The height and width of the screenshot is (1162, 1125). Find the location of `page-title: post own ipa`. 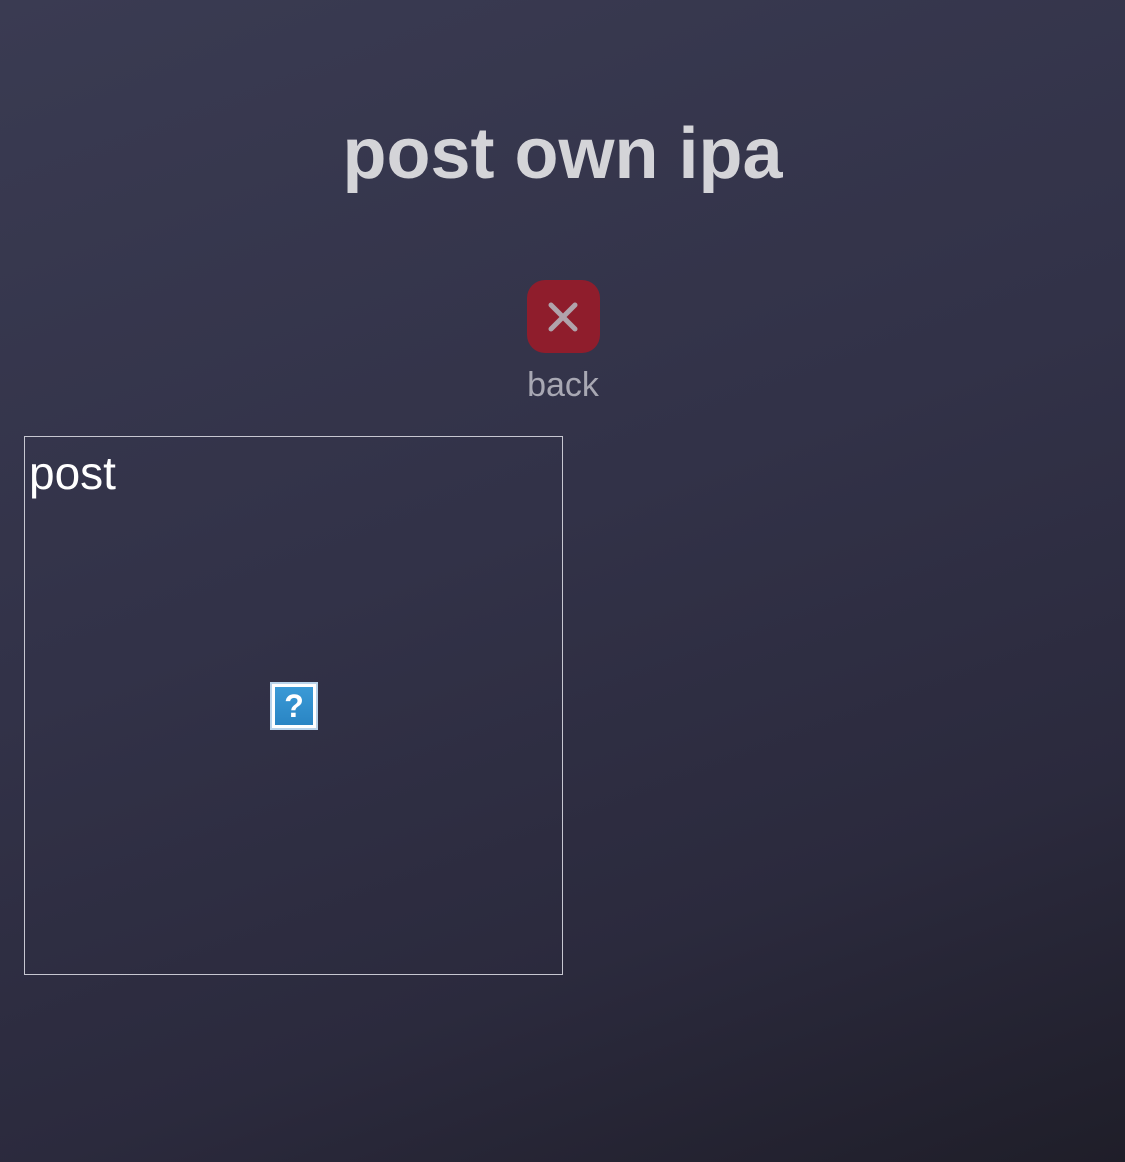

page-title: post own ipa is located at coordinates (562, 154).